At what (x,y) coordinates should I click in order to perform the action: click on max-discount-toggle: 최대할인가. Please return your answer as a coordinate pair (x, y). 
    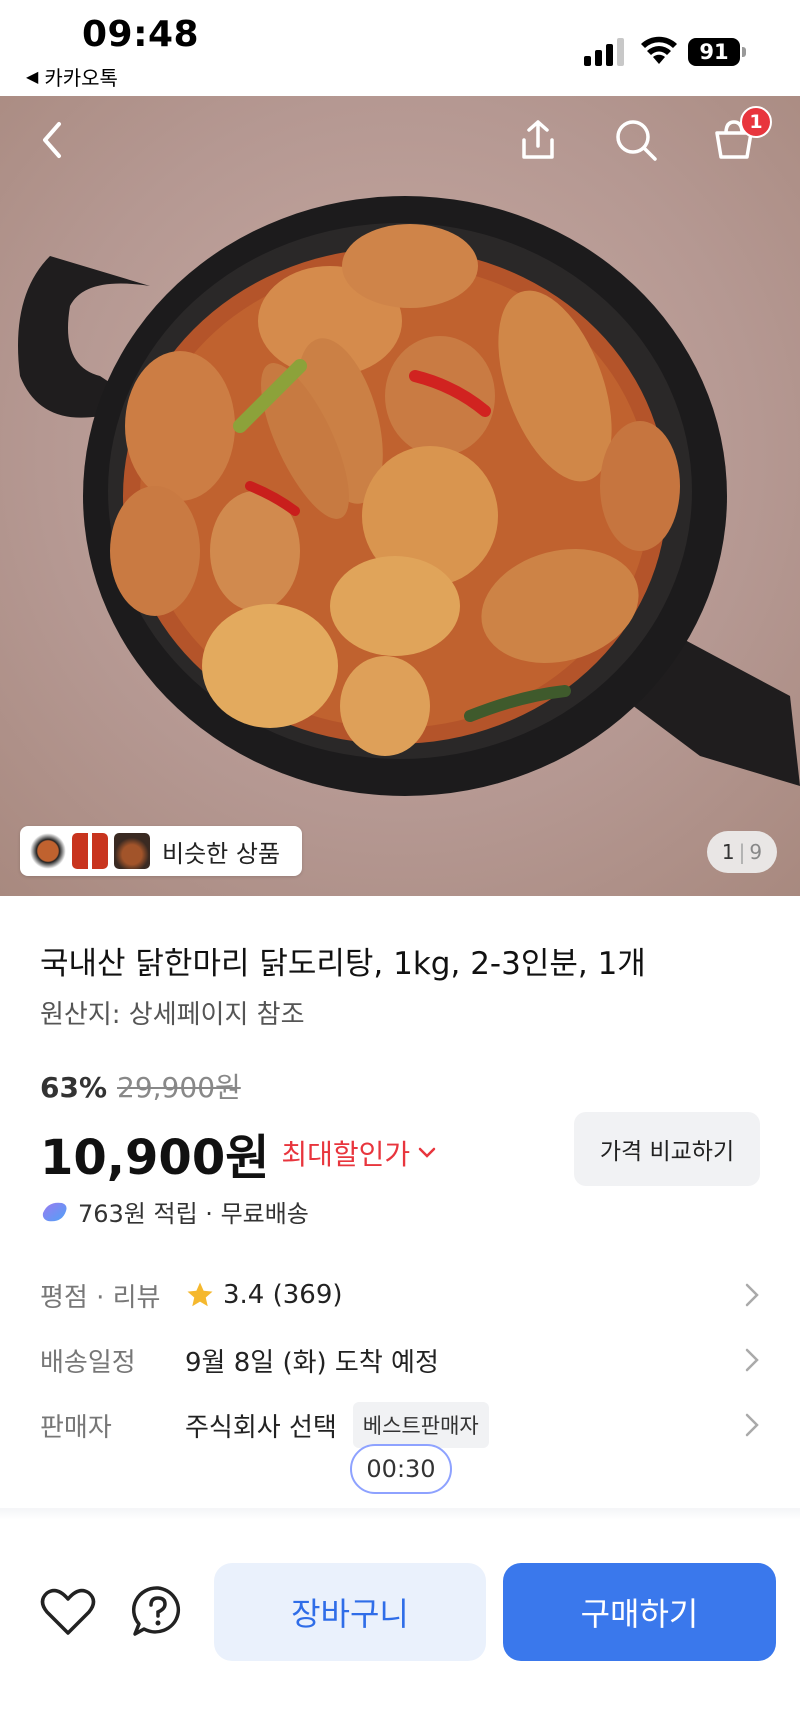
    Looking at the image, I should click on (358, 1153).